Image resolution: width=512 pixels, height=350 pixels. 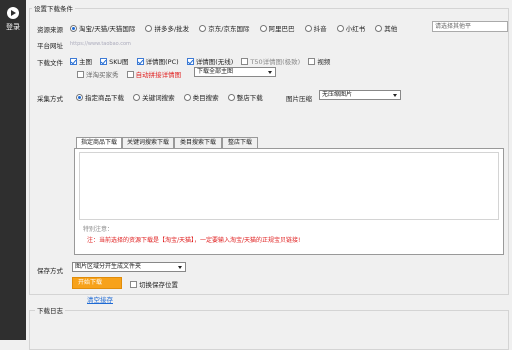 What do you see at coordinates (50, 30) in the screenshot?
I see `source-label: 资源来源` at bounding box center [50, 30].